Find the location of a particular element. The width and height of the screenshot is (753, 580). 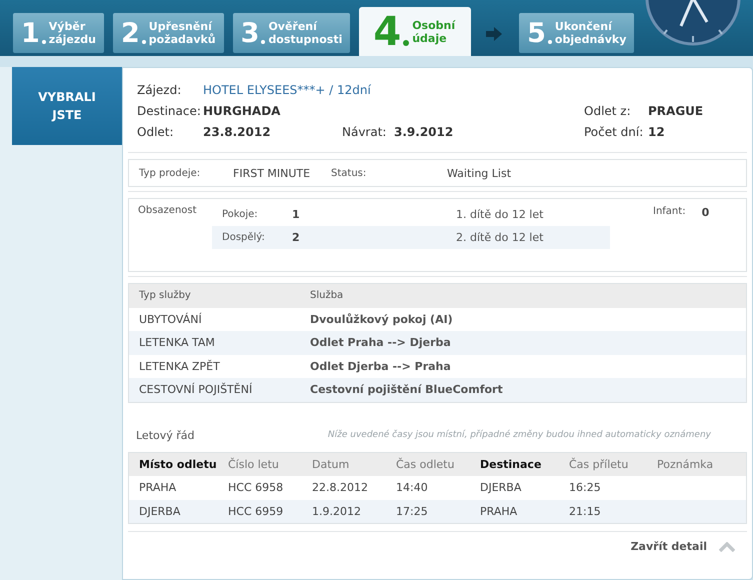

table-cell-text: 17:25 is located at coordinates (412, 511).